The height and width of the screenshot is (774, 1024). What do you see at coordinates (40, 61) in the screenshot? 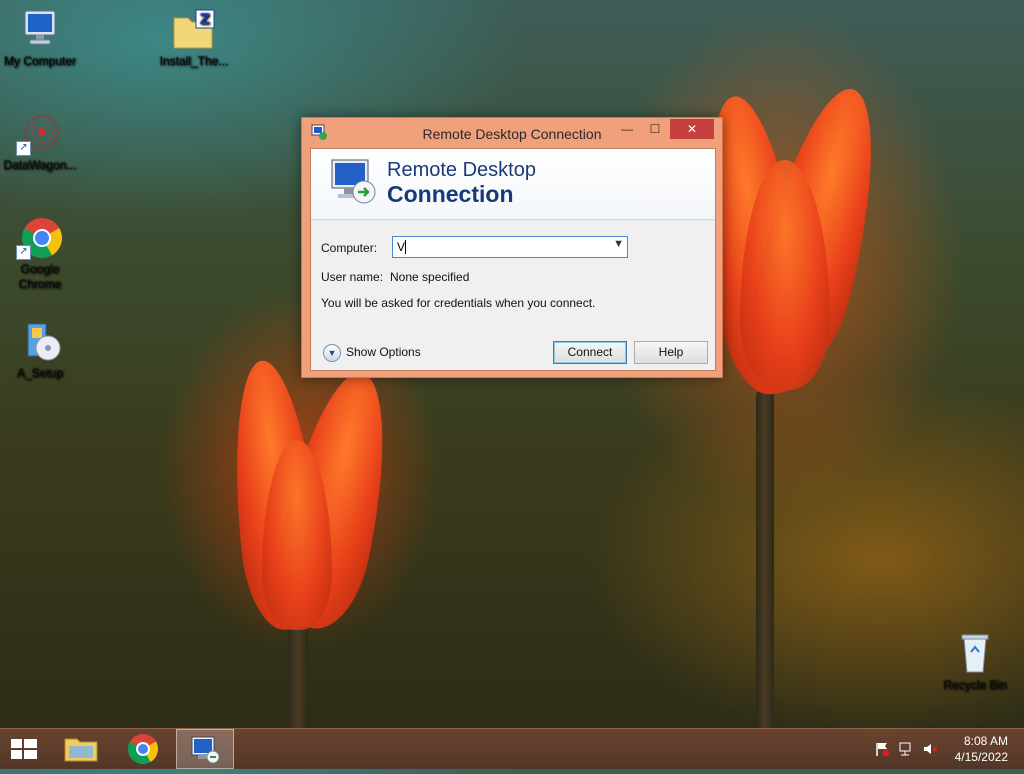
I see `desktop-icon-label: My Computer` at bounding box center [40, 61].